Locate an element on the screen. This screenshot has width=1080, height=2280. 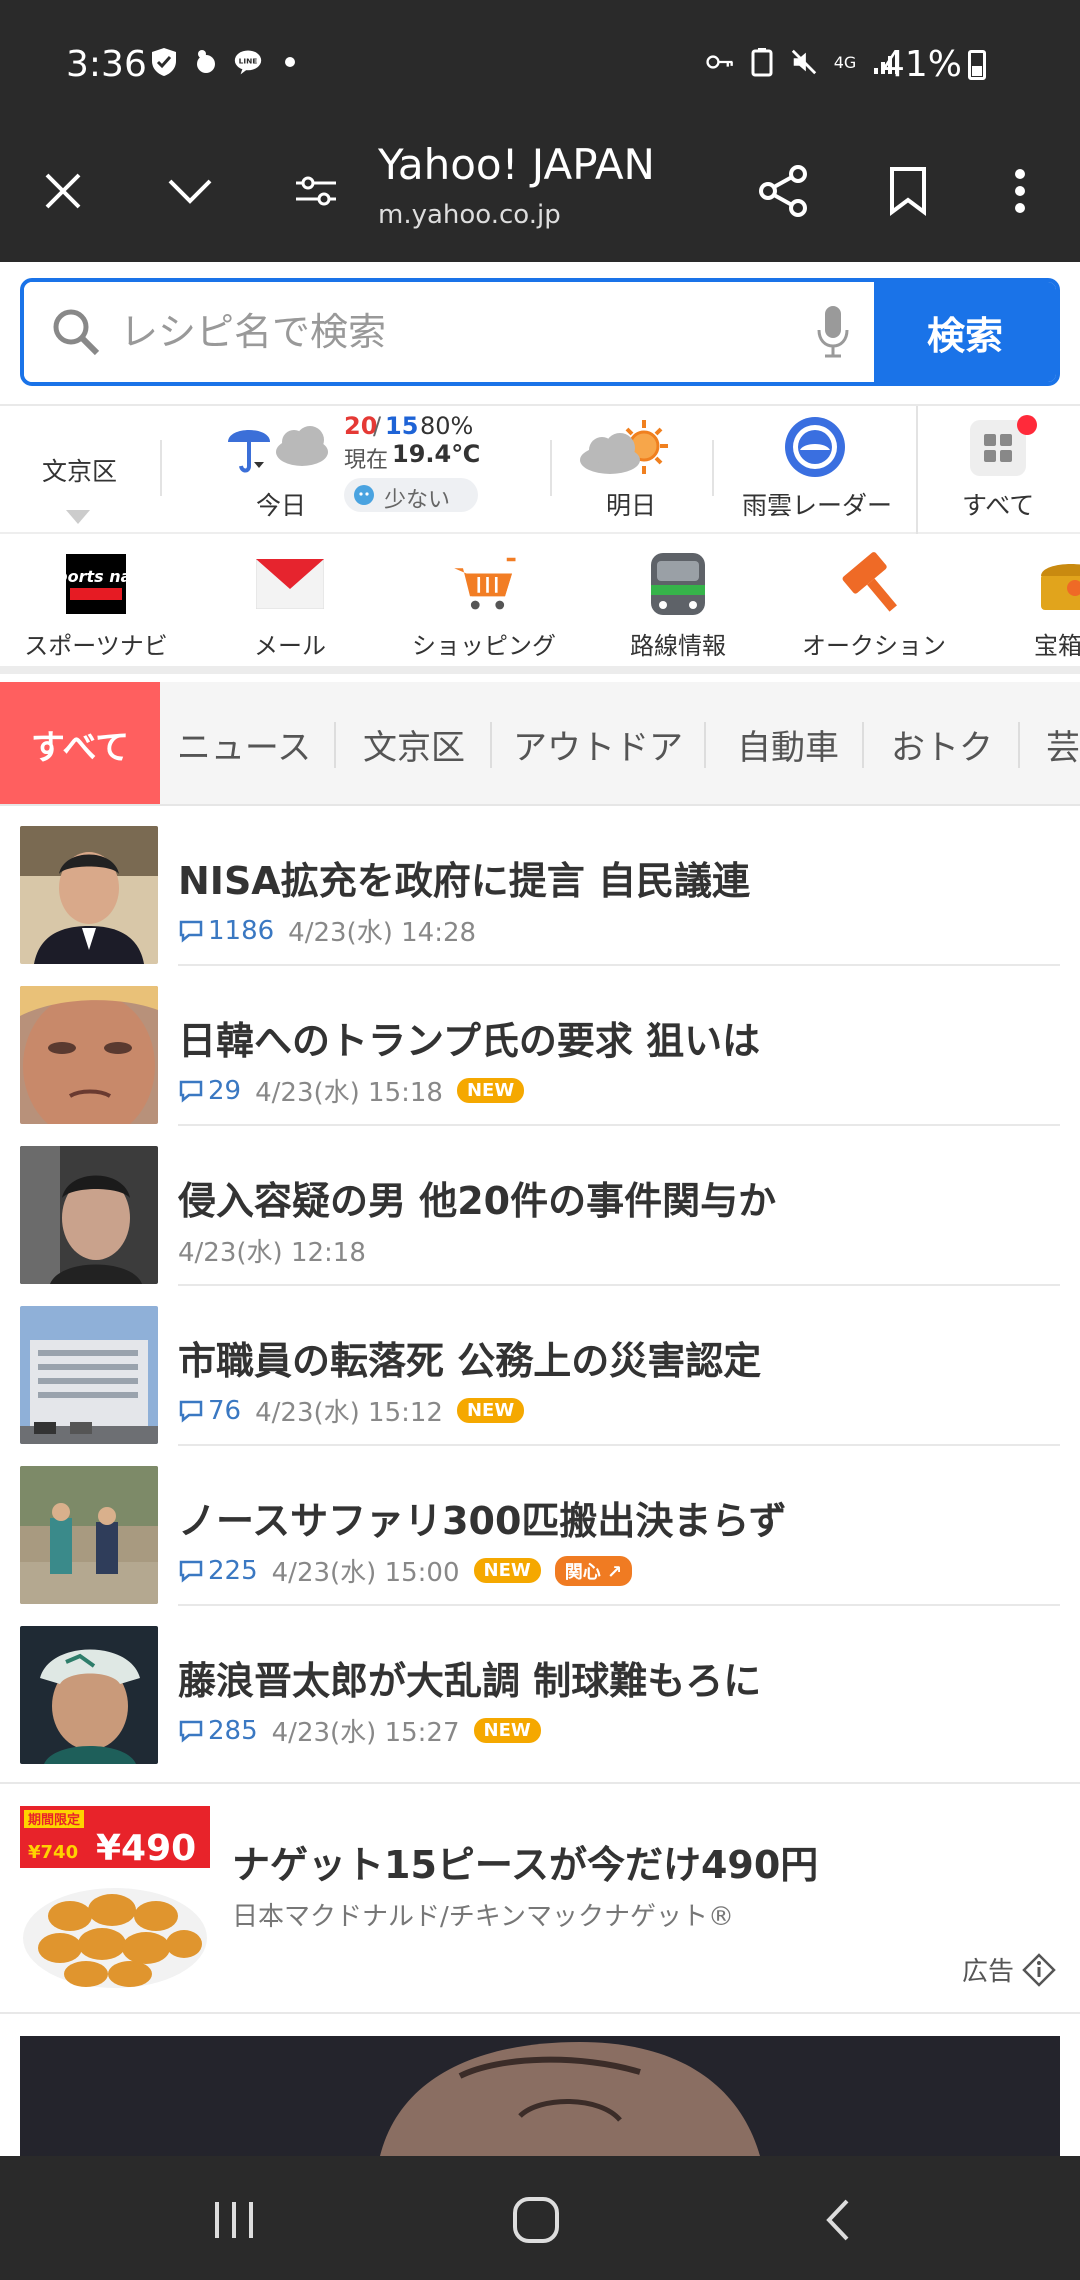
share-button is located at coordinates (783, 191).